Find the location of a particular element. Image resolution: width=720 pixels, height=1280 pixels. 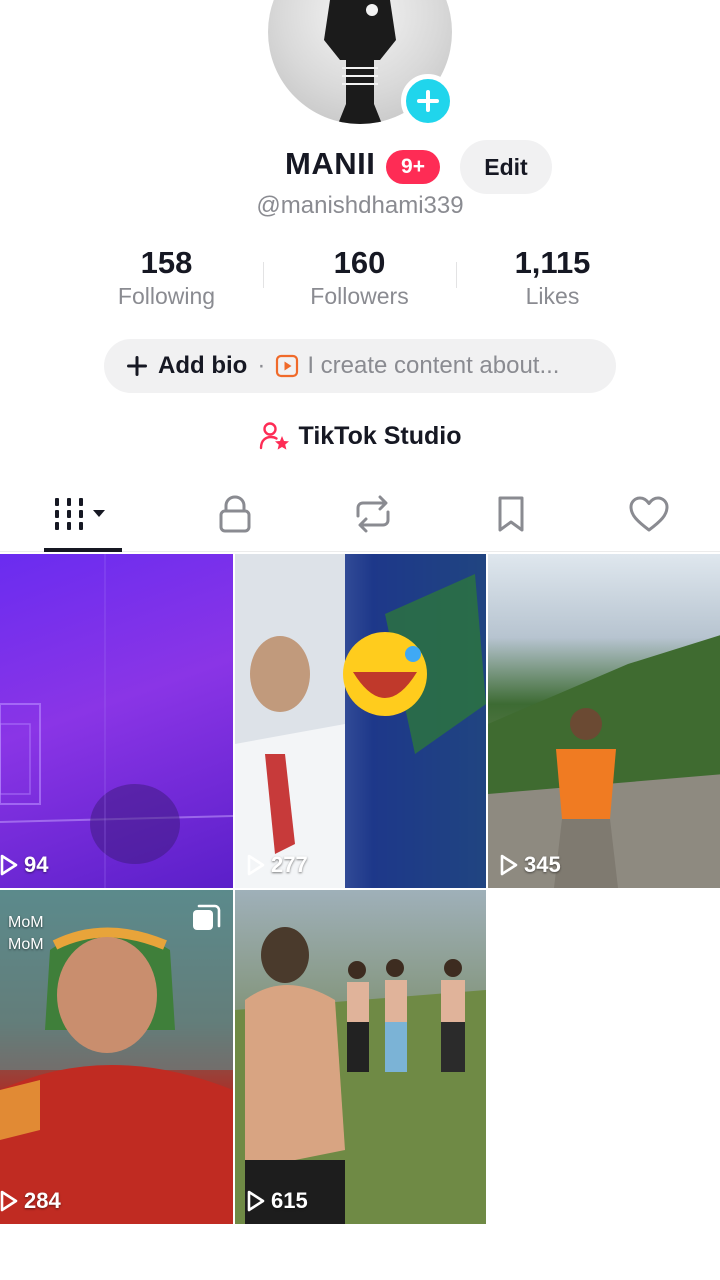

tiktok-studio-link: TikTok Studio is located at coordinates (360, 436).